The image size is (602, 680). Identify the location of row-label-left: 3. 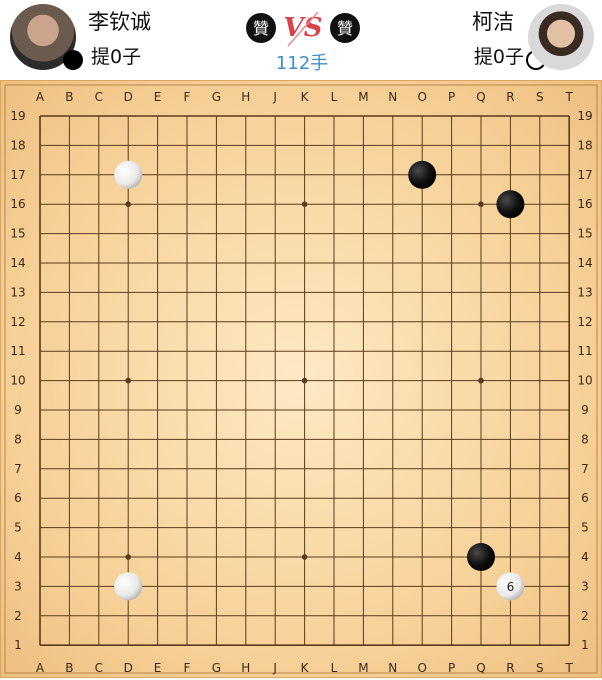
(18, 586).